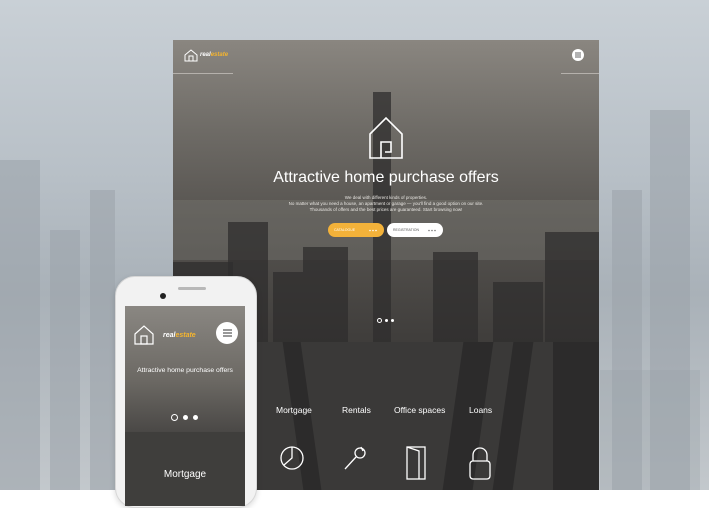  I want to click on header-line-left, so click(203, 73).